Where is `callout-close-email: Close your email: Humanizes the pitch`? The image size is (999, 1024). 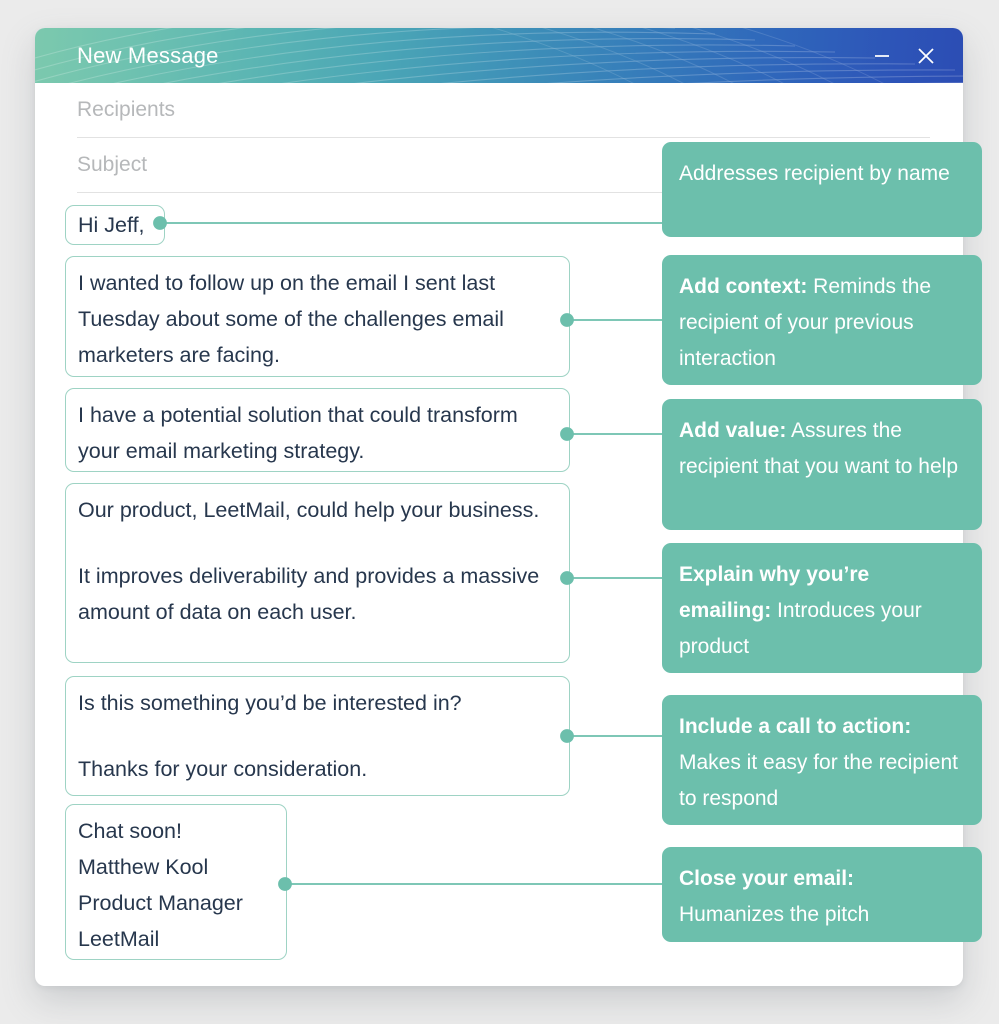 callout-close-email: Close your email: Humanizes the pitch is located at coordinates (822, 894).